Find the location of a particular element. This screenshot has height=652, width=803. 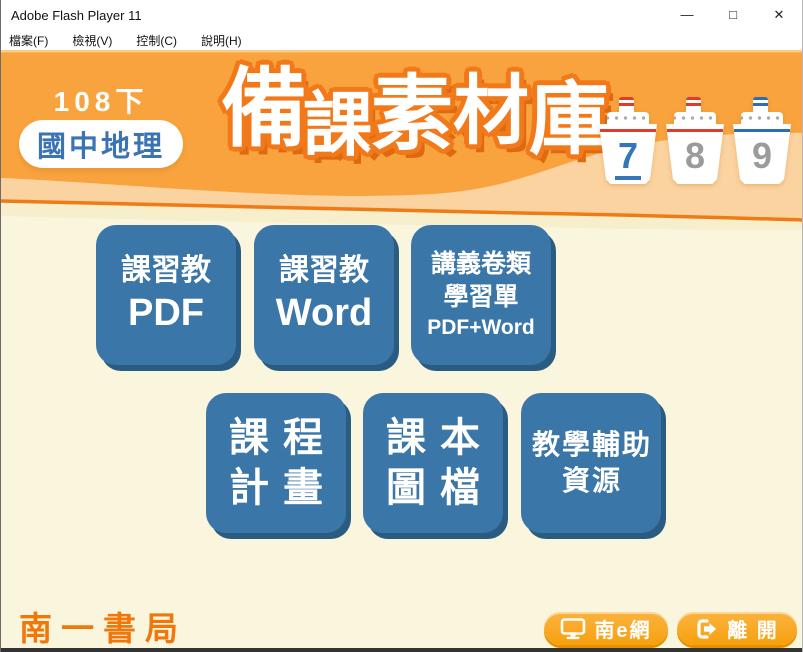

grade-tabs: 78 9 is located at coordinates (699, 141).